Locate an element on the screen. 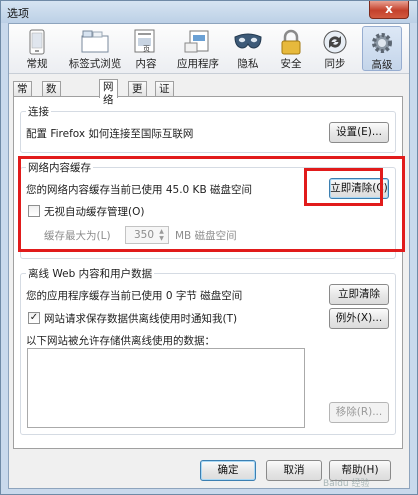 The height and width of the screenshot is (495, 418). general-icon is located at coordinates (37, 42).